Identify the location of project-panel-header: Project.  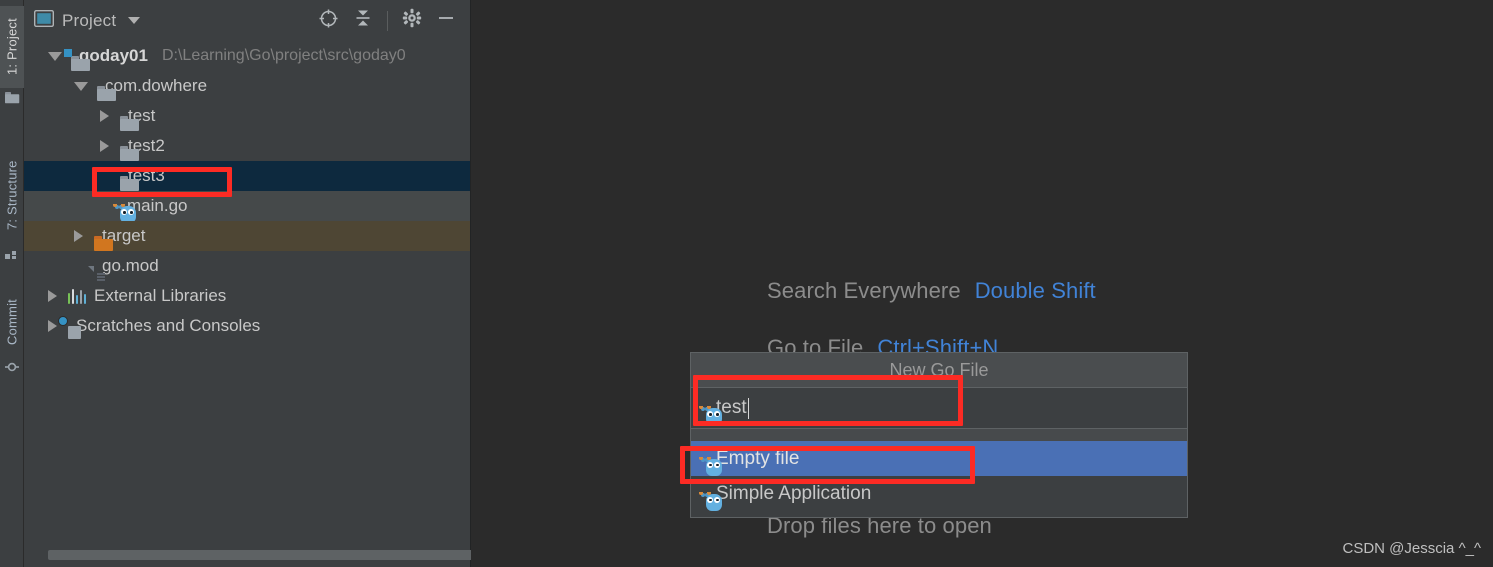
(247, 20).